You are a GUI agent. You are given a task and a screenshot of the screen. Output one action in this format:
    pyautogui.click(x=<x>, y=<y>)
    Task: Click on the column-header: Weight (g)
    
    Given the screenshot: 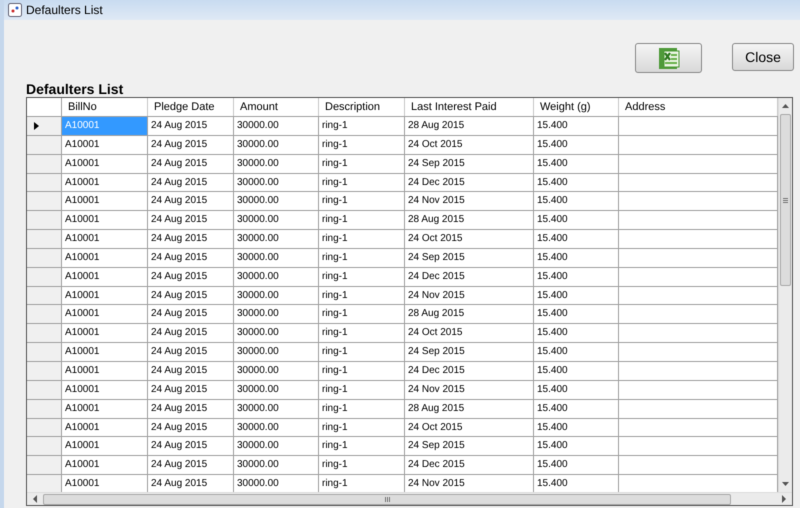 What is the action you would take?
    pyautogui.click(x=576, y=107)
    